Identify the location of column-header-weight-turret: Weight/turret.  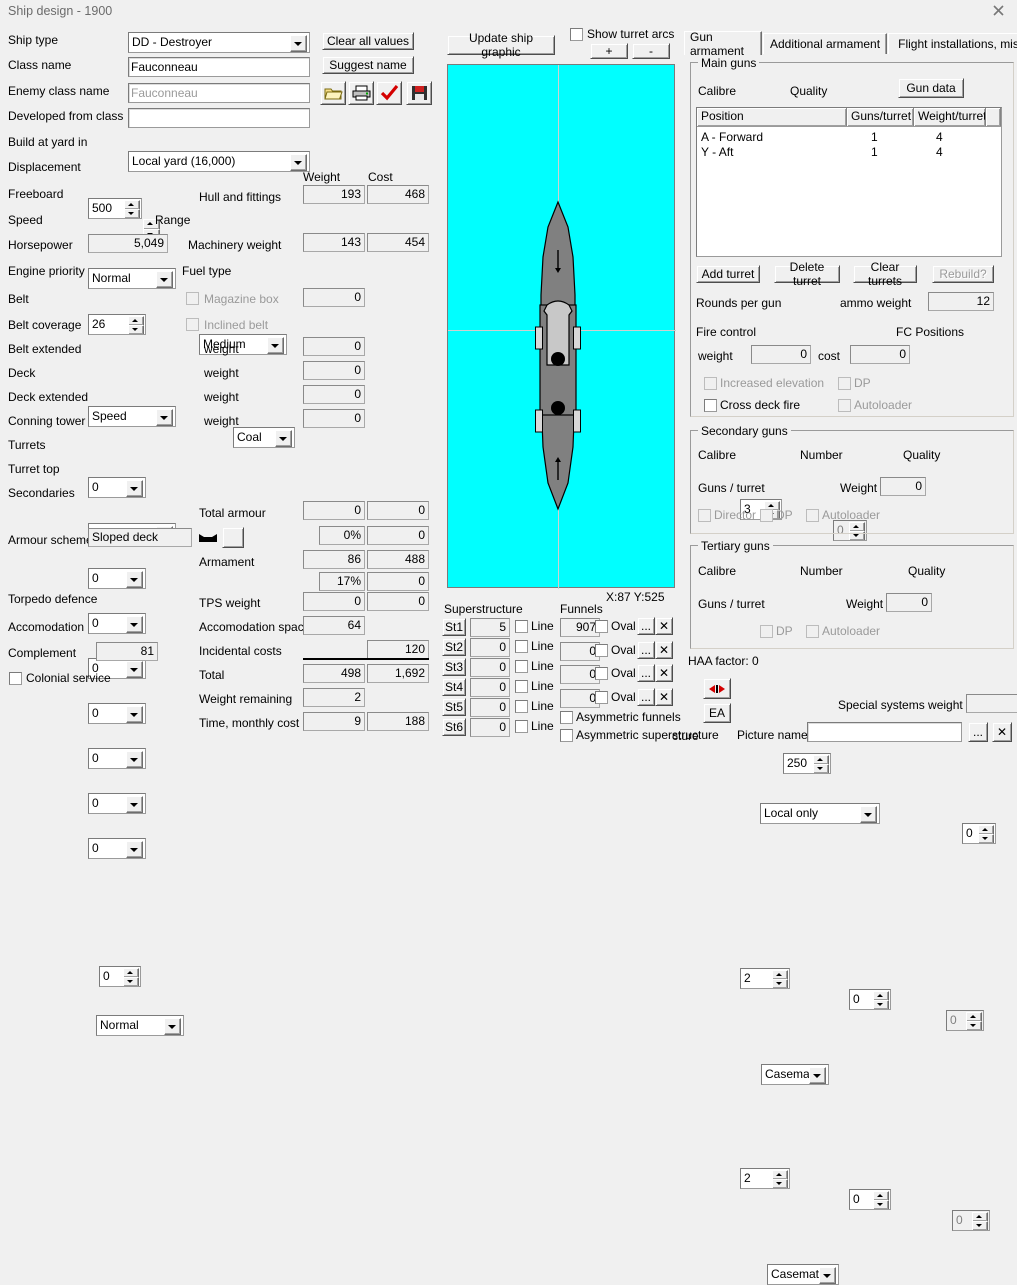
(950, 117).